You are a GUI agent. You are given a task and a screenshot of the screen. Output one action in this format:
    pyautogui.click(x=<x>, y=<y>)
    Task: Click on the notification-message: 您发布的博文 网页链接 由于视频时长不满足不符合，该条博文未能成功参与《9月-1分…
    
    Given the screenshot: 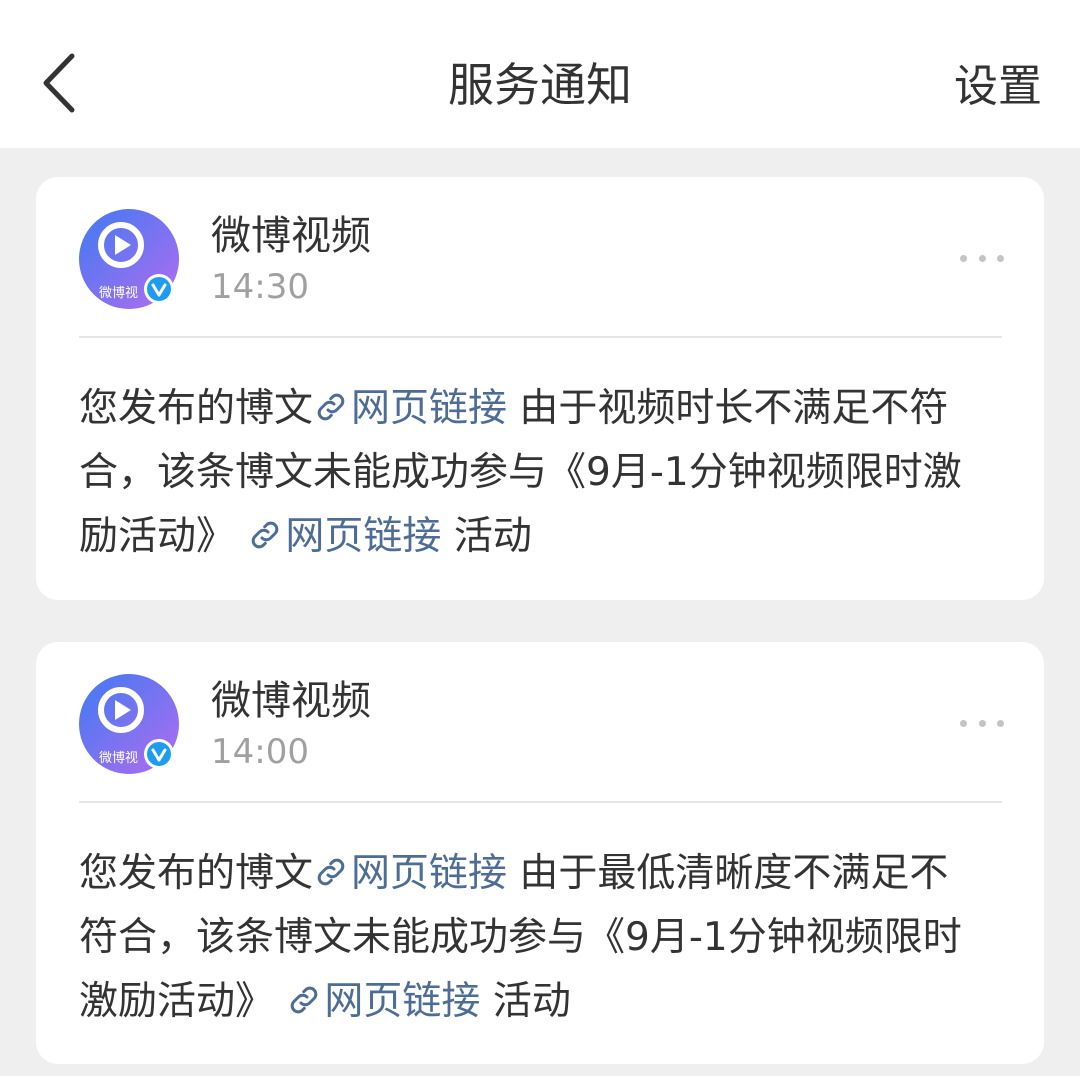 What is the action you would take?
    pyautogui.click(x=529, y=473)
    